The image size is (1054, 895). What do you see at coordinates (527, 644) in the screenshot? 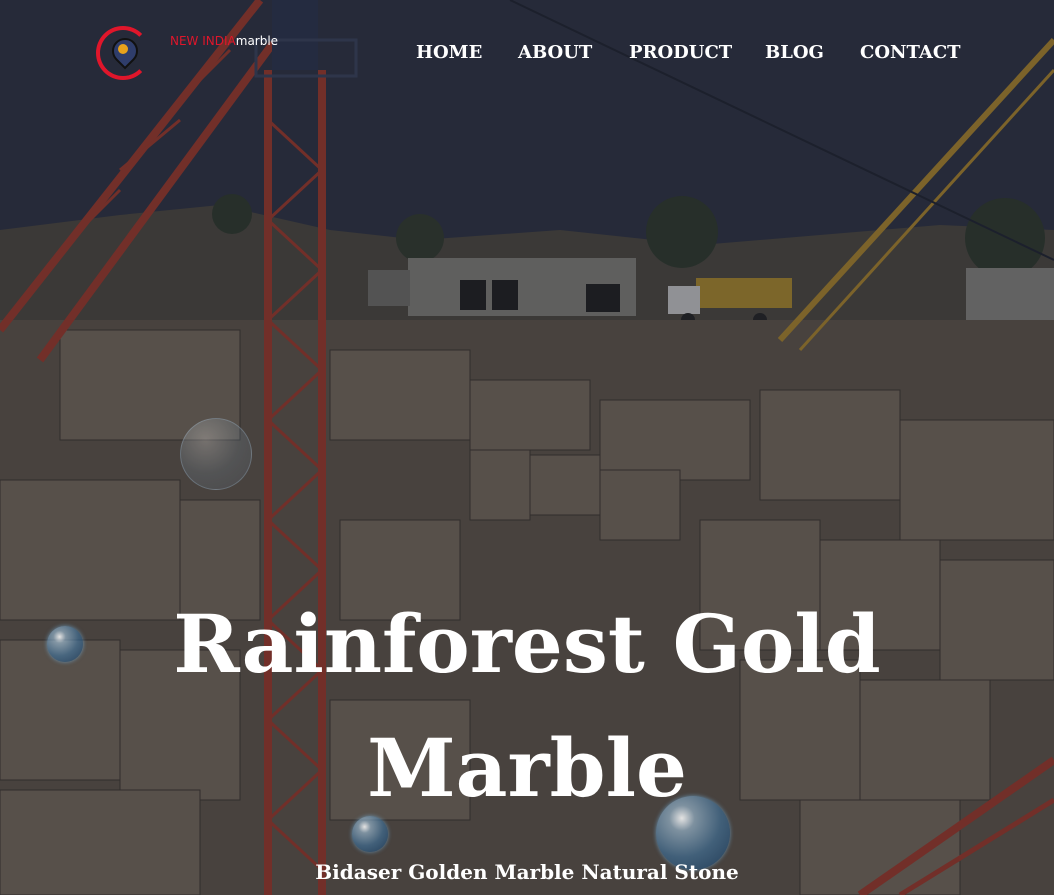
I see `hero-title-line1: Rainforest Gold` at bounding box center [527, 644].